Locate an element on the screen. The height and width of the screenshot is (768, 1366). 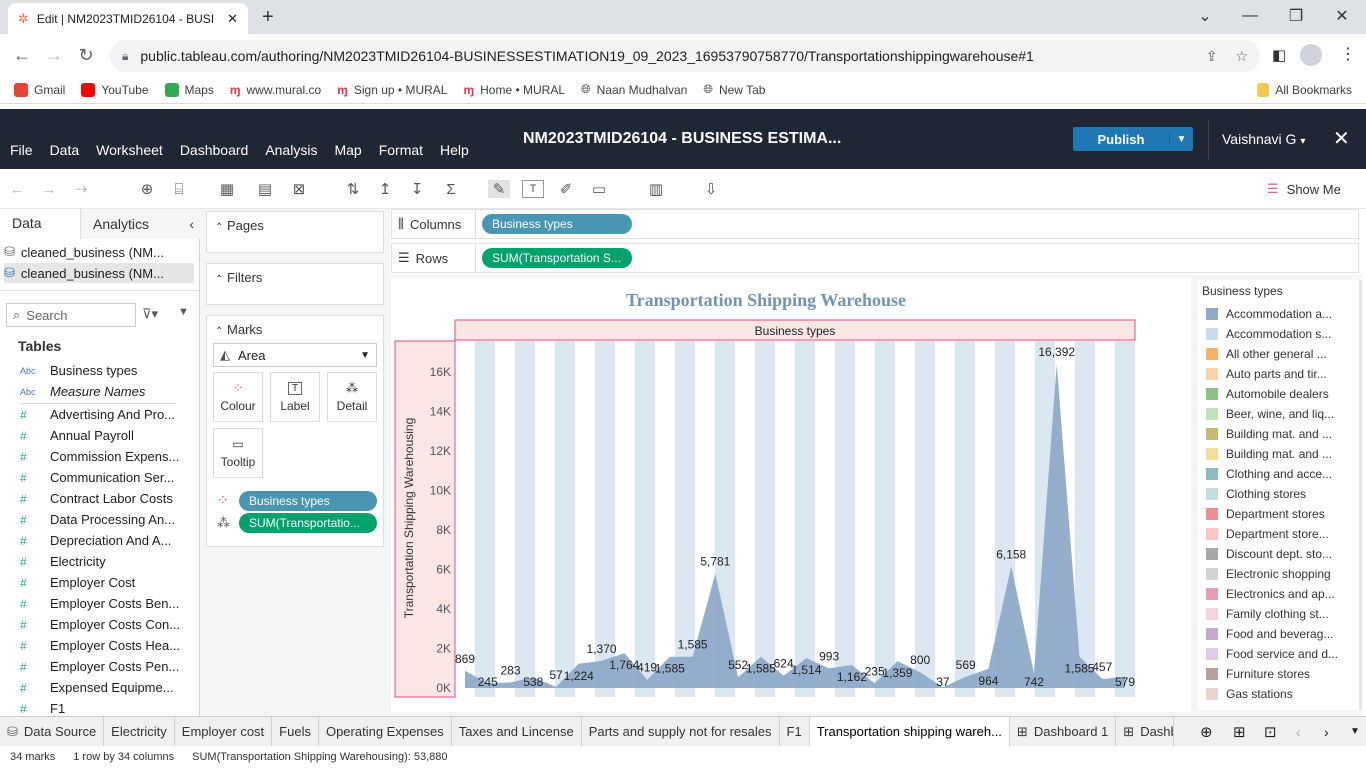
measure-field: # Annual Payroll is located at coordinates (108, 435).